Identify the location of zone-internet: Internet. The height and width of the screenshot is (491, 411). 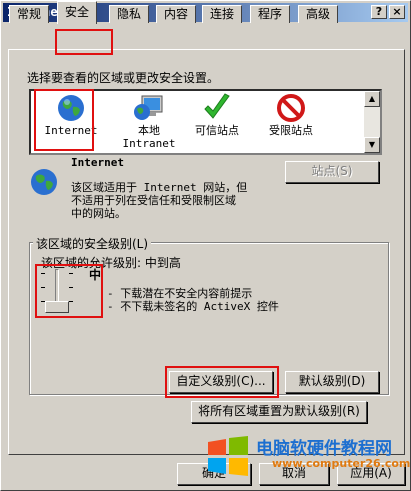
(71, 115).